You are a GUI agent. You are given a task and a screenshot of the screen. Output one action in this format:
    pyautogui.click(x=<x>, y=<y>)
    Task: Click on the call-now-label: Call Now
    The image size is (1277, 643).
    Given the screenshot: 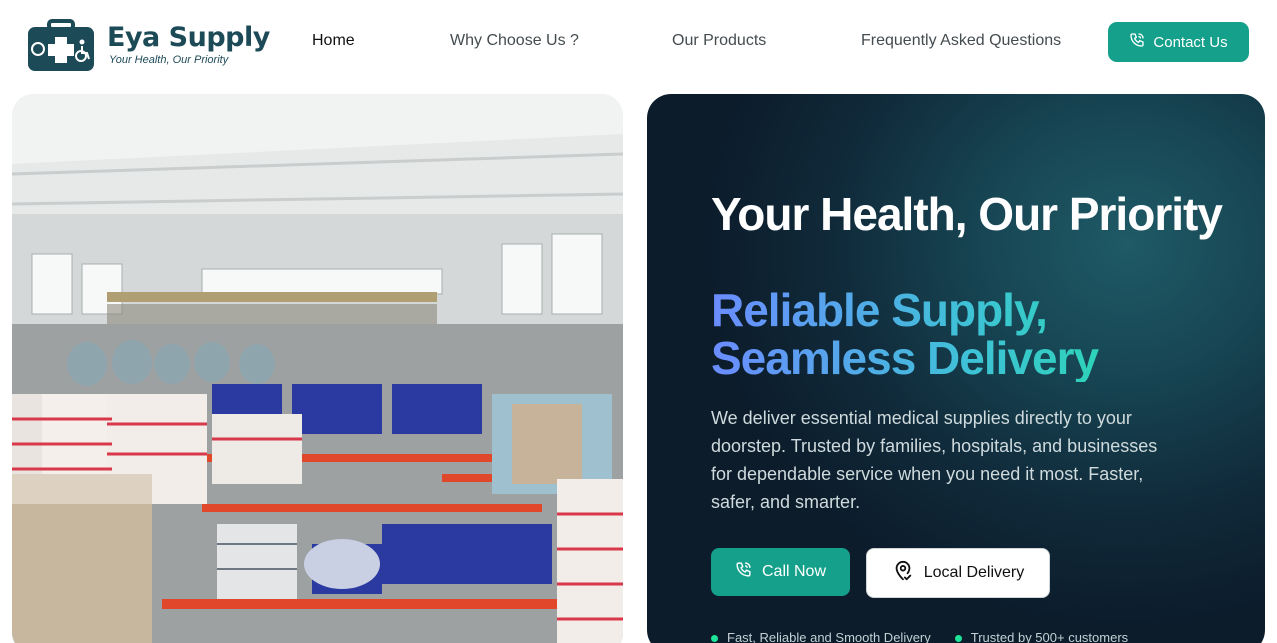 What is the action you would take?
    pyautogui.click(x=793, y=571)
    